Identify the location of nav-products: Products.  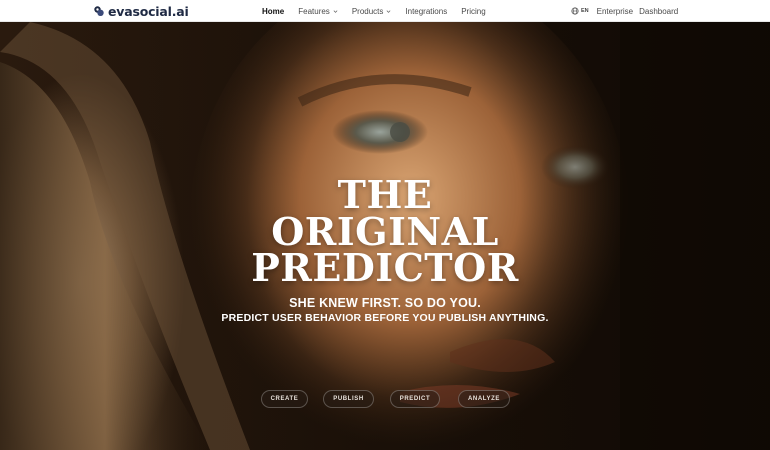
(372, 11).